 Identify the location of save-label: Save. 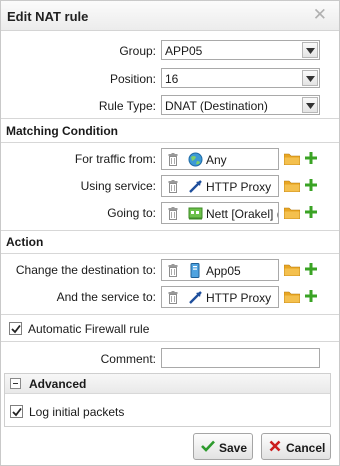
(233, 448).